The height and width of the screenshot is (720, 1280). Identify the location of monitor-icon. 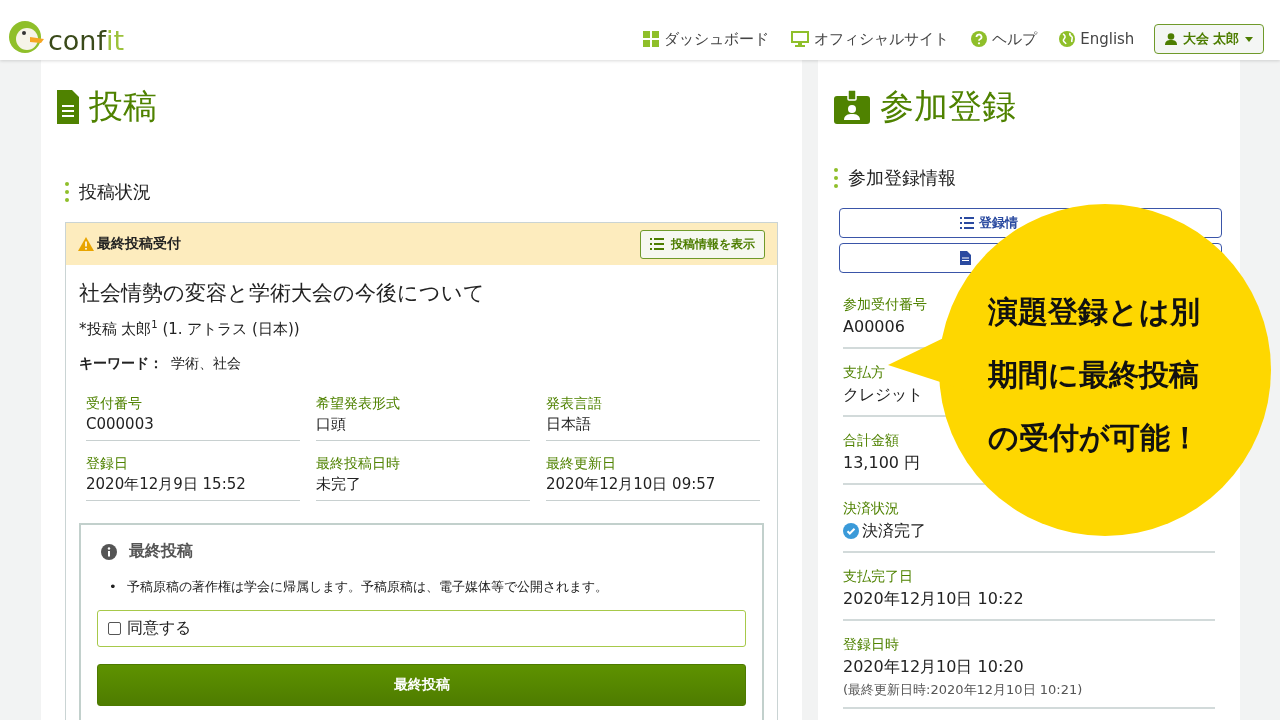
(800, 39).